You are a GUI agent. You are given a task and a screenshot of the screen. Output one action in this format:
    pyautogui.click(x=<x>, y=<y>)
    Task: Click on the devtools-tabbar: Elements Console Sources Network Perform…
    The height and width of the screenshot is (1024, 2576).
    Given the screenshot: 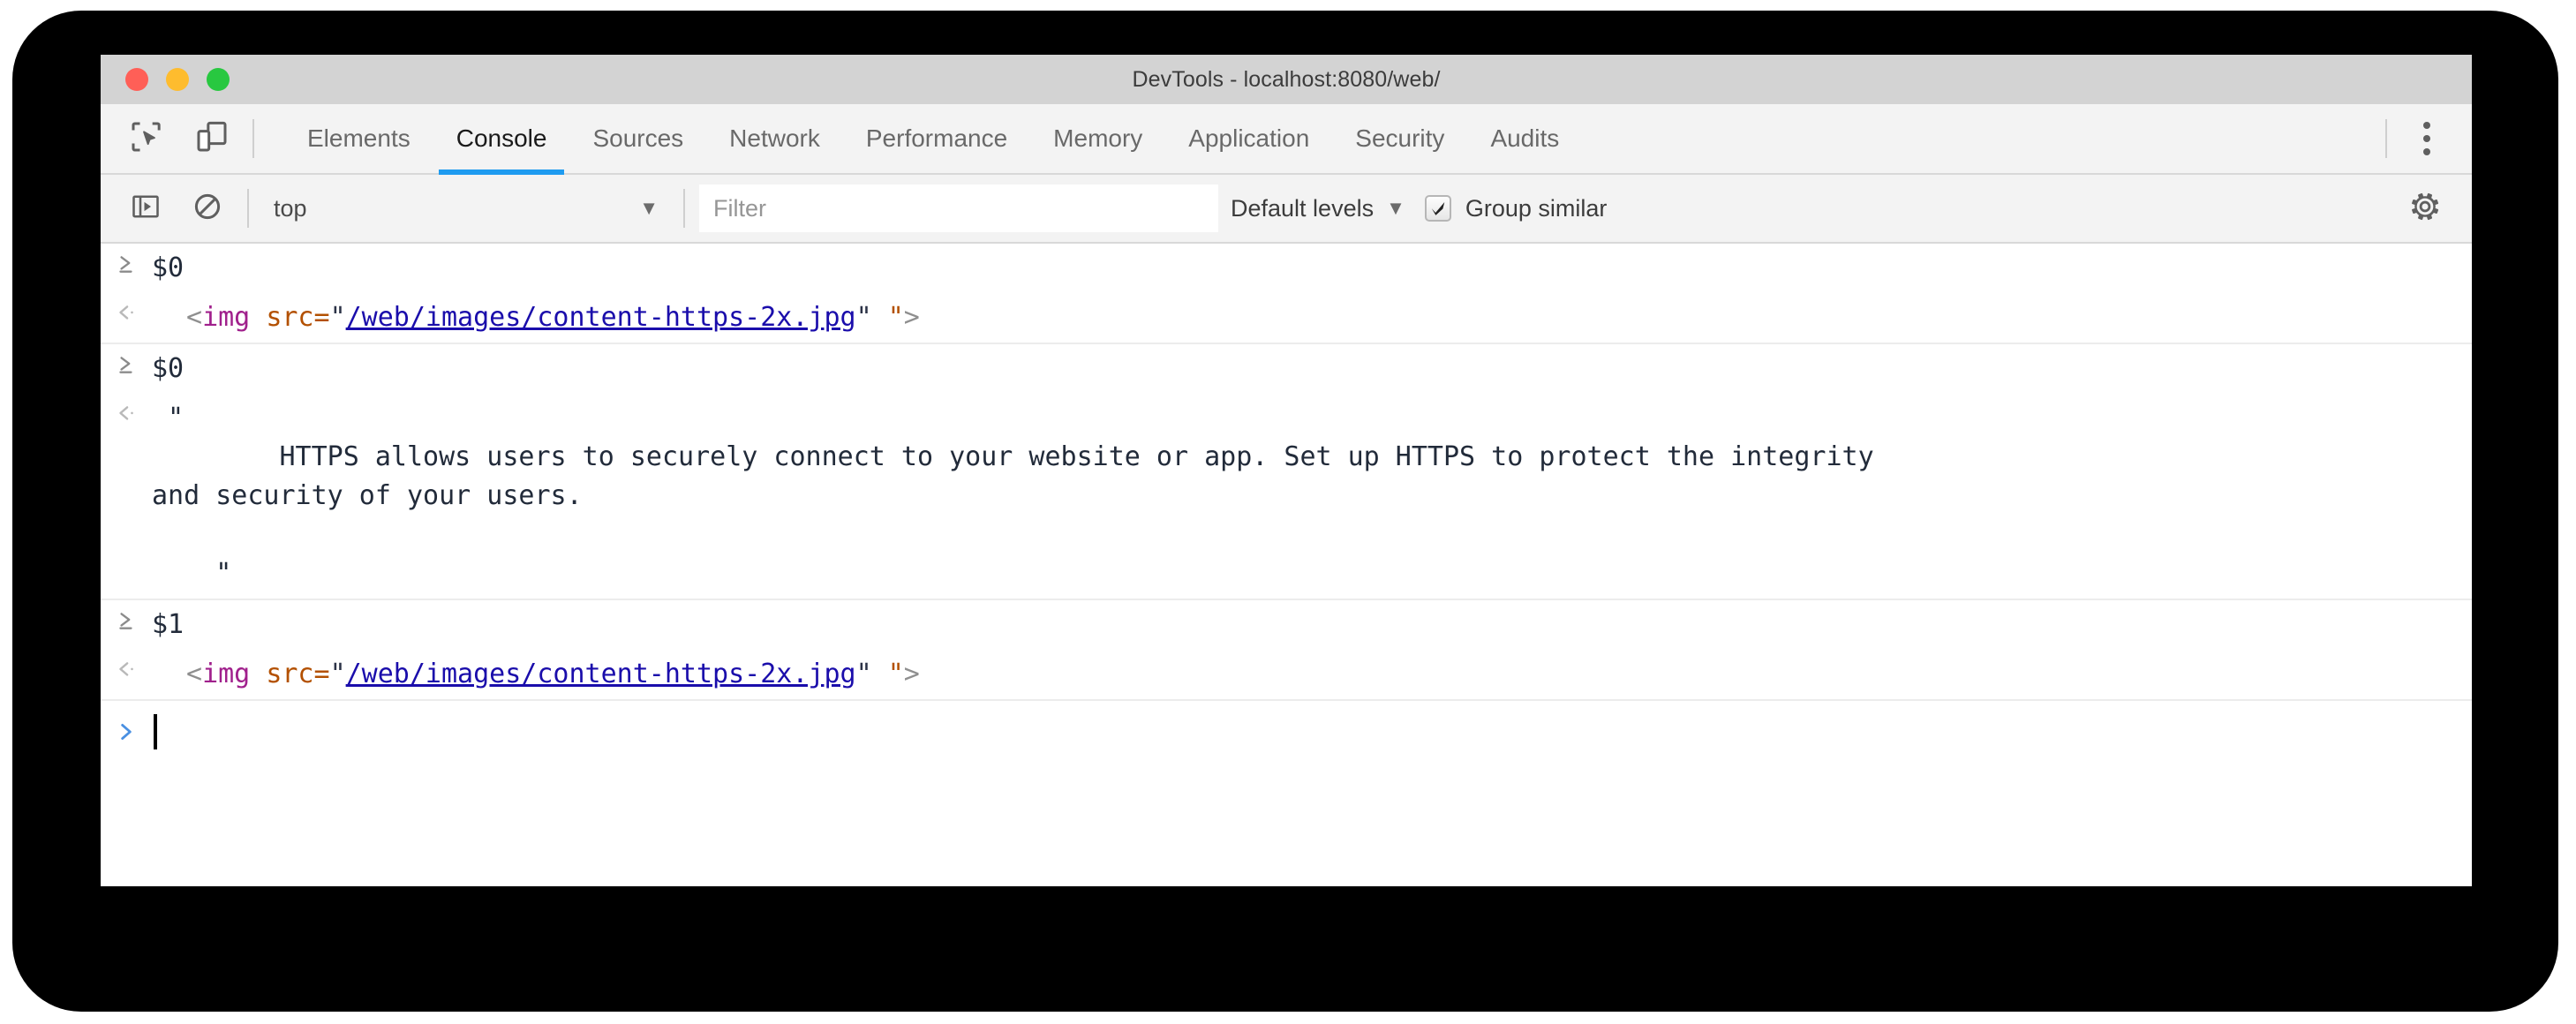 What is the action you would take?
    pyautogui.click(x=1287, y=139)
    